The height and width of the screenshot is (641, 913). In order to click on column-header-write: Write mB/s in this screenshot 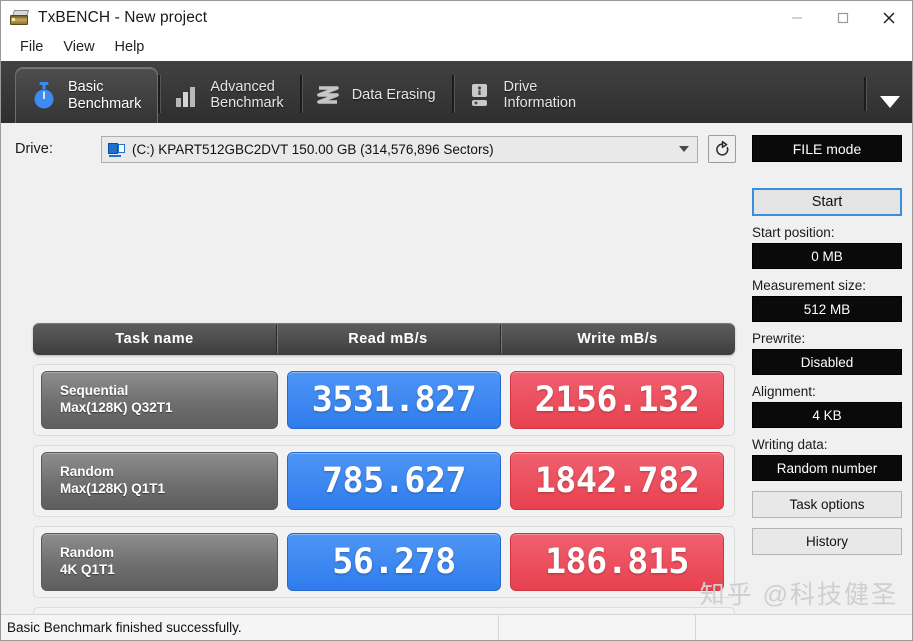, I will do `click(617, 339)`.